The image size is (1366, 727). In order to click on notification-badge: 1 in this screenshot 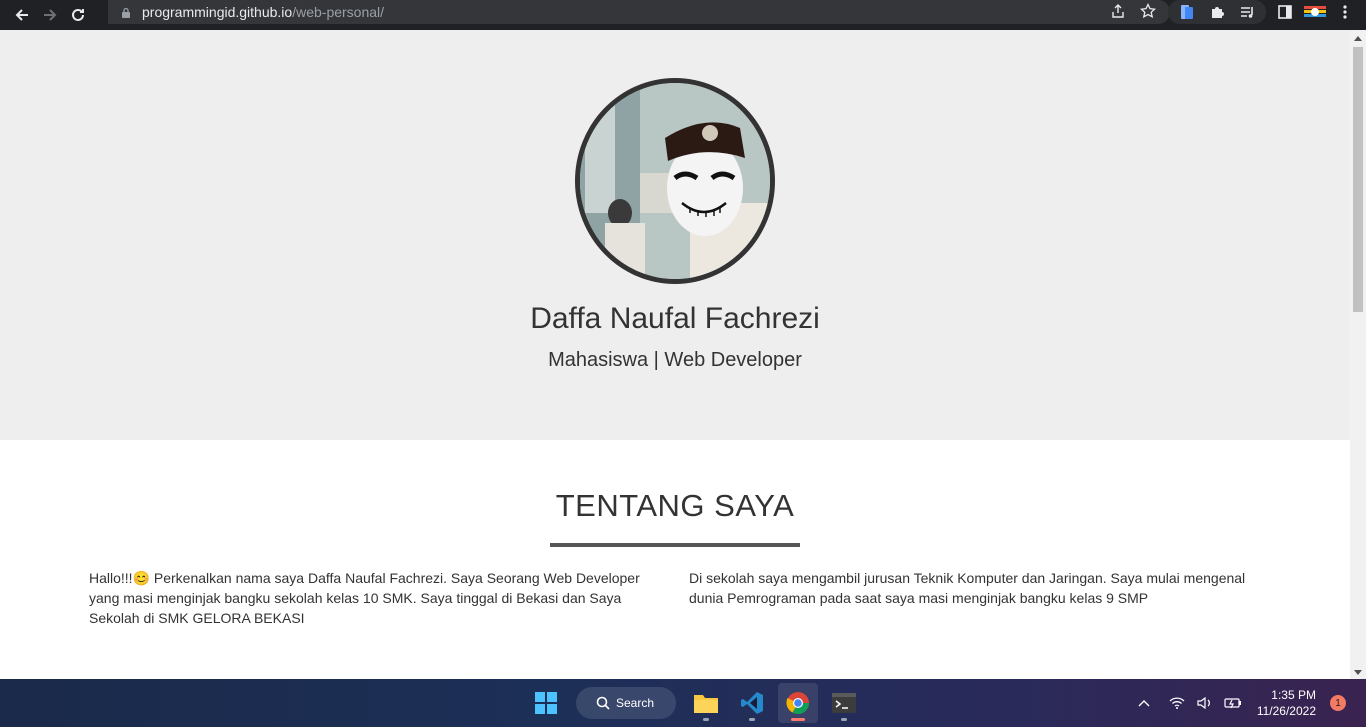, I will do `click(1338, 703)`.